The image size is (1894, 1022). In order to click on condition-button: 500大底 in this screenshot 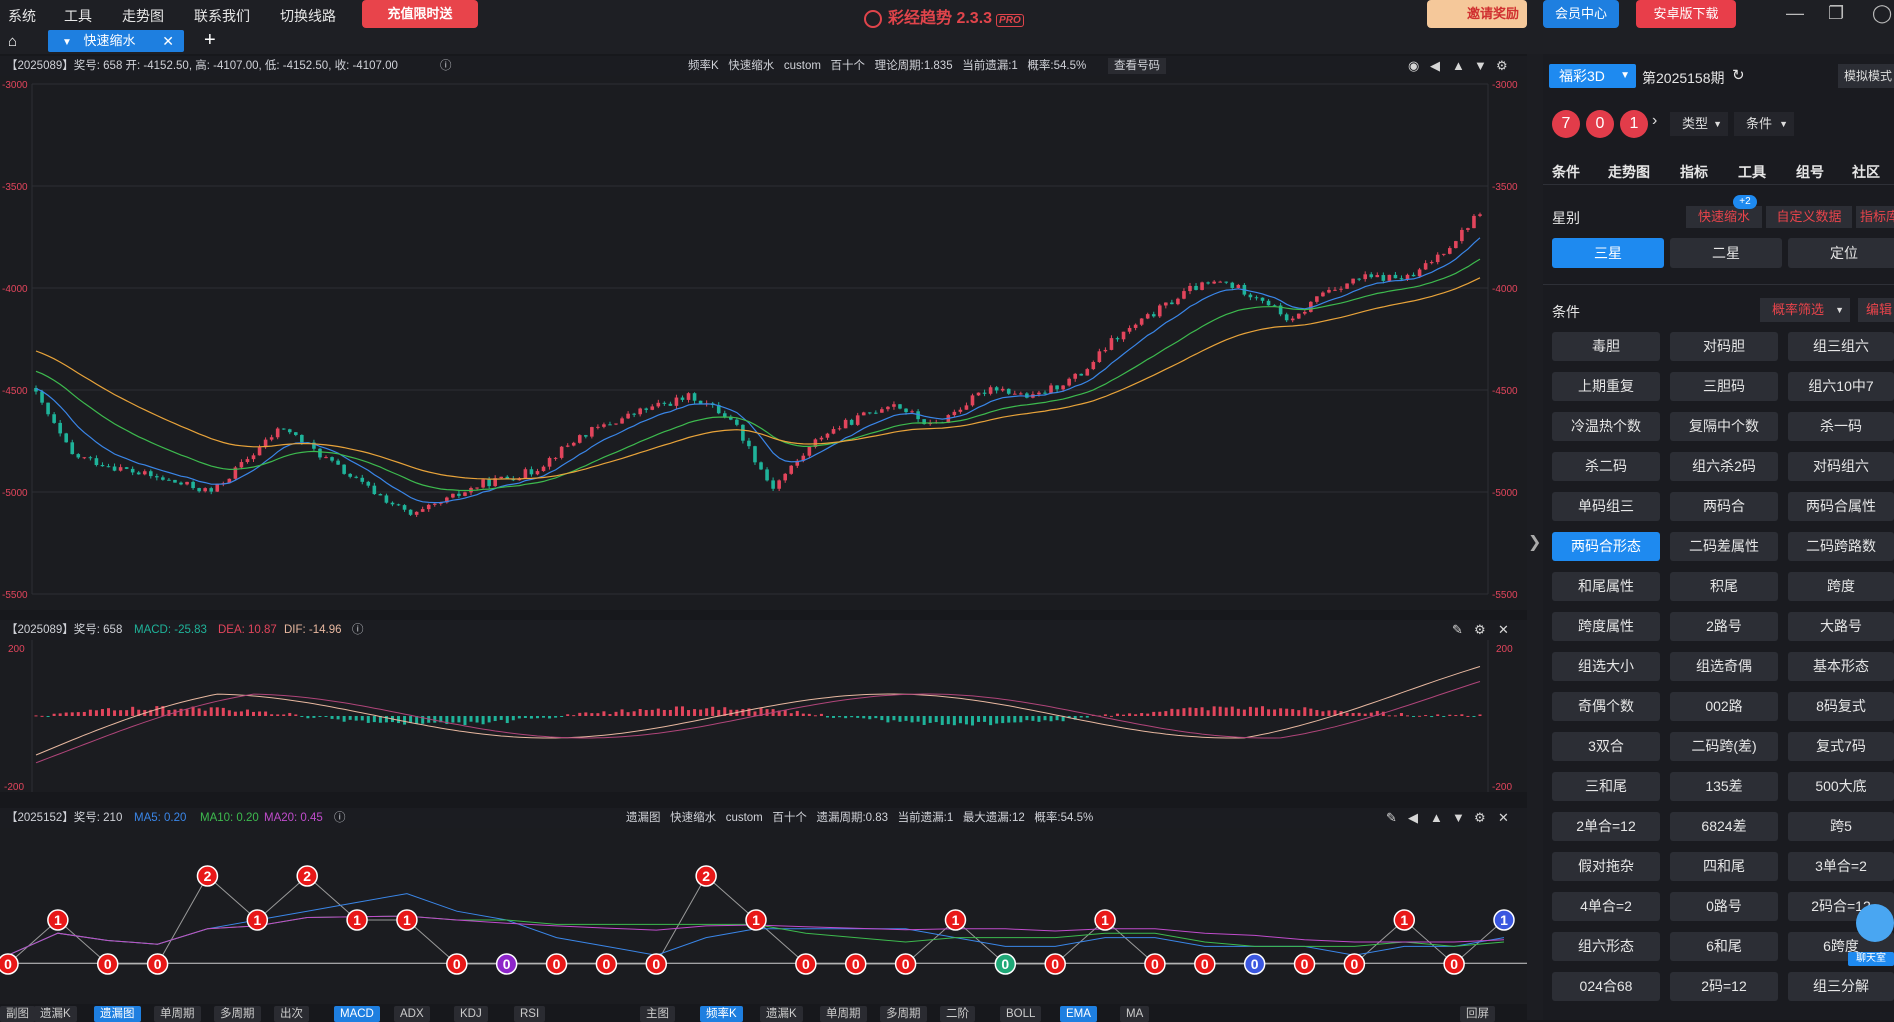, I will do `click(1841, 786)`.